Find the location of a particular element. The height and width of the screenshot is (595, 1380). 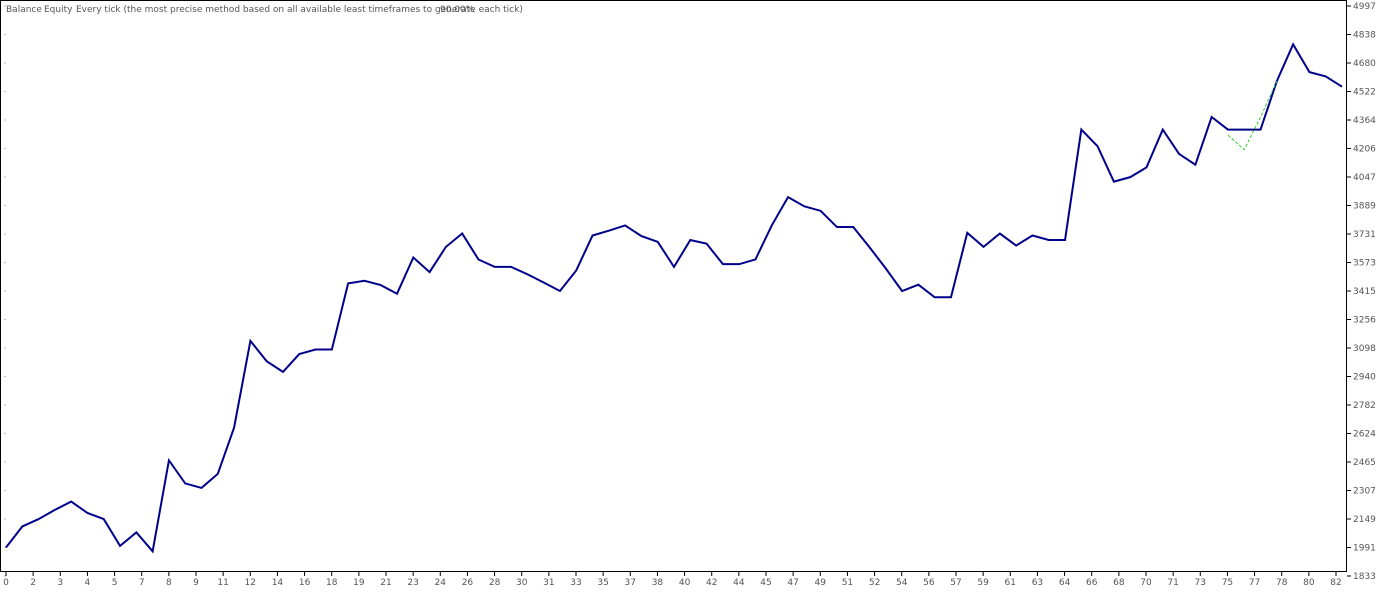

y-tick-label: 2782 is located at coordinates (1364, 406).